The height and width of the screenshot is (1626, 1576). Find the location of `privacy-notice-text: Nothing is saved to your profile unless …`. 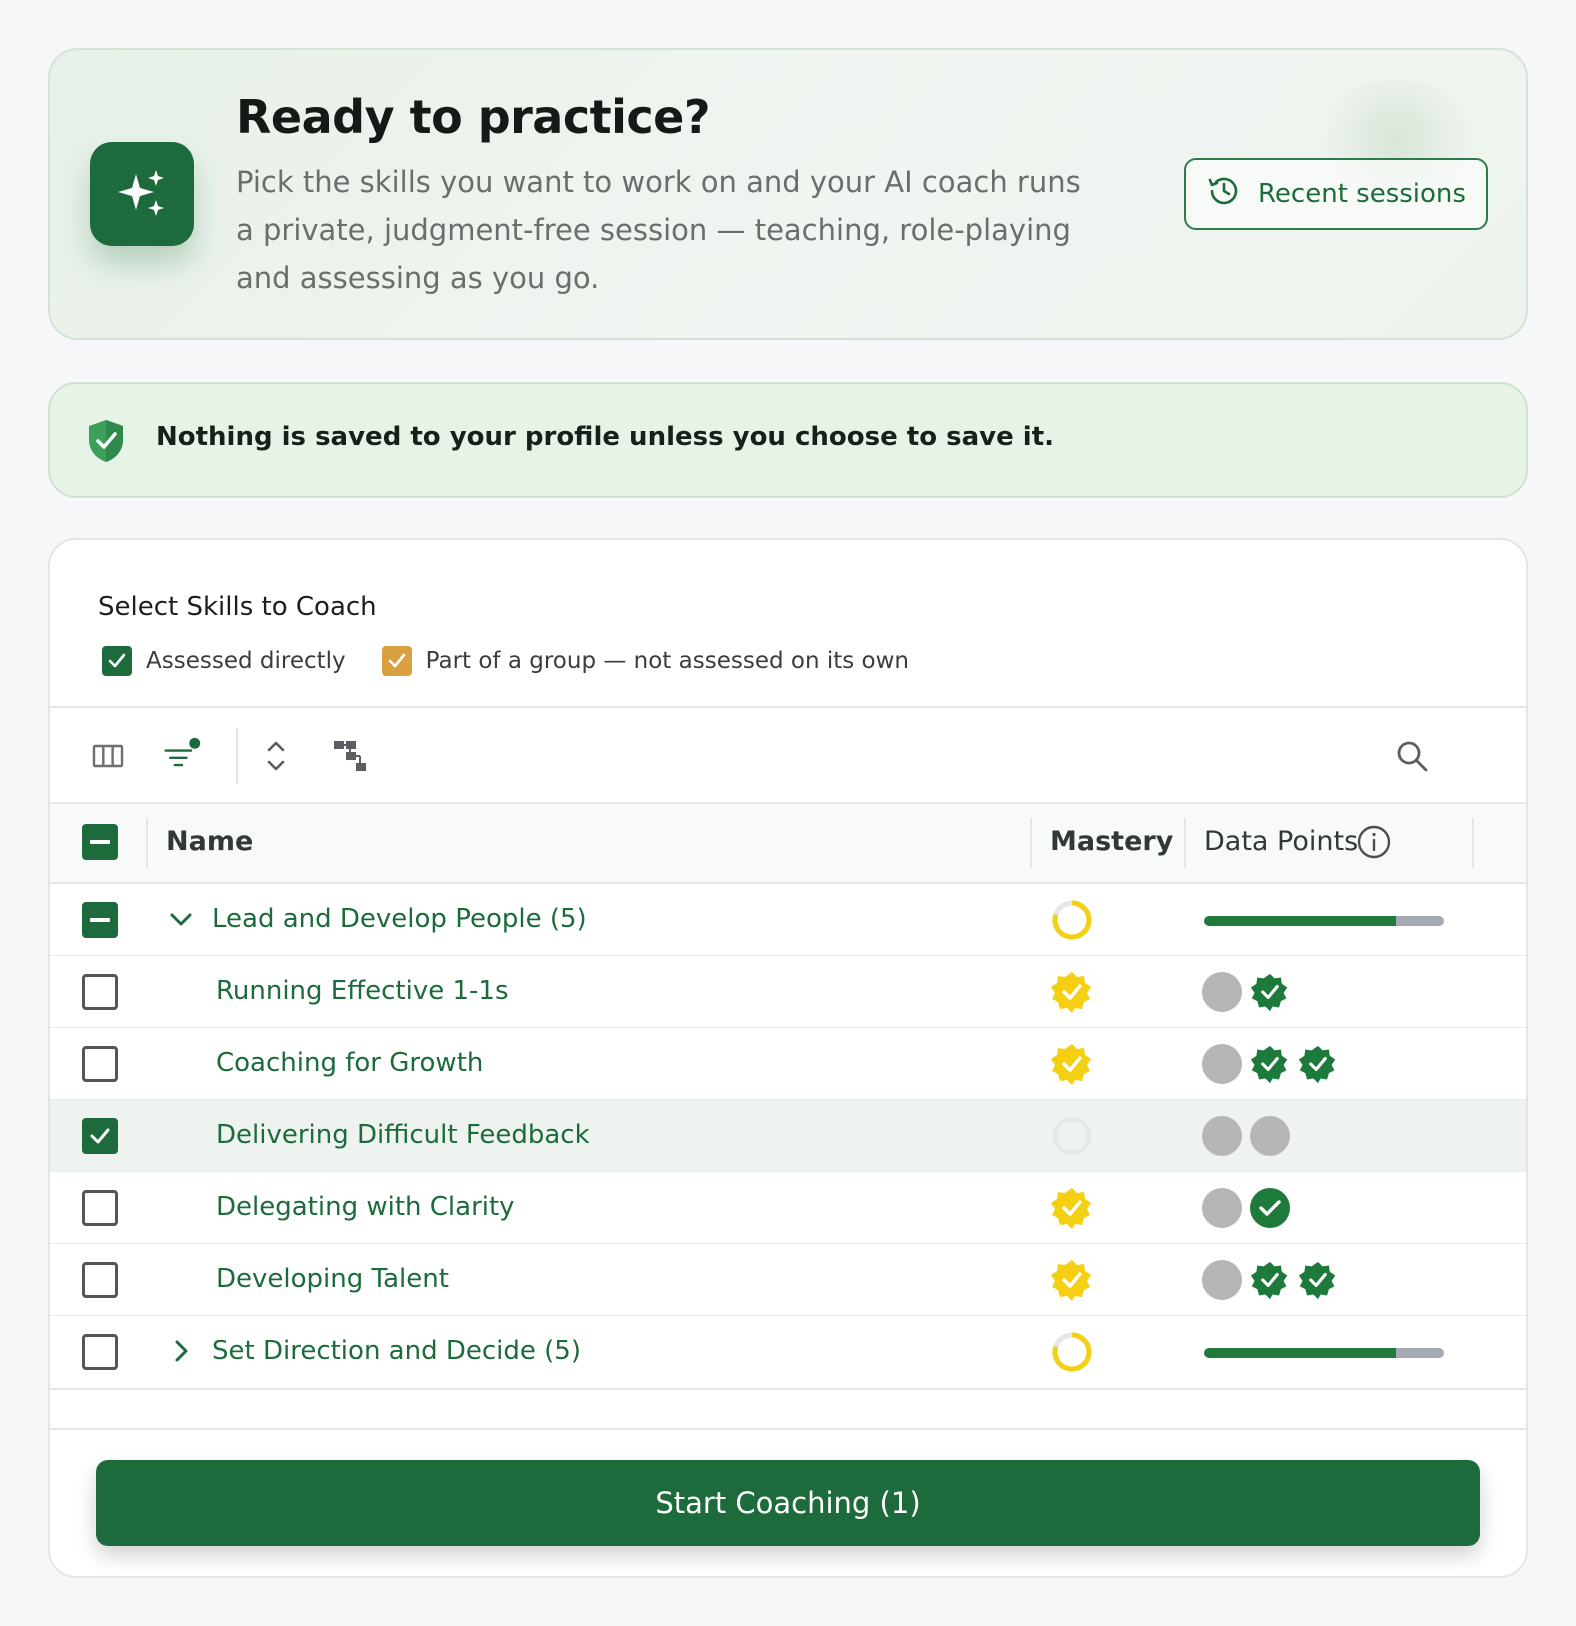

privacy-notice-text: Nothing is saved to your profile unless … is located at coordinates (605, 437).